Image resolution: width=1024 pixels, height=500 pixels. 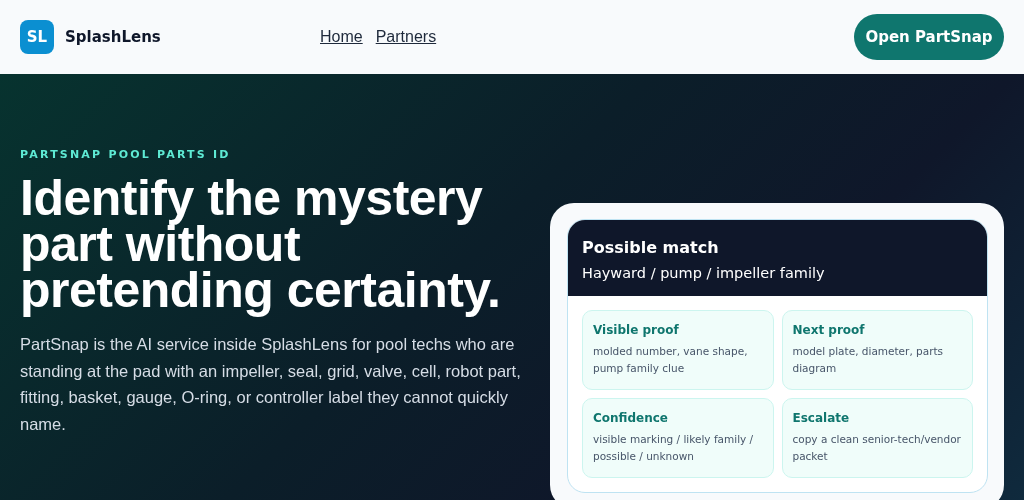 I want to click on hero-description: PartSnap is the AI service inside SplashLens for pool techs who are standing at the pad with an impeller, seal, grid, valve, cell, robot part, fitting, basket, gauge, O-ring, or controller label they cannot quickly name., so click(x=271, y=384).